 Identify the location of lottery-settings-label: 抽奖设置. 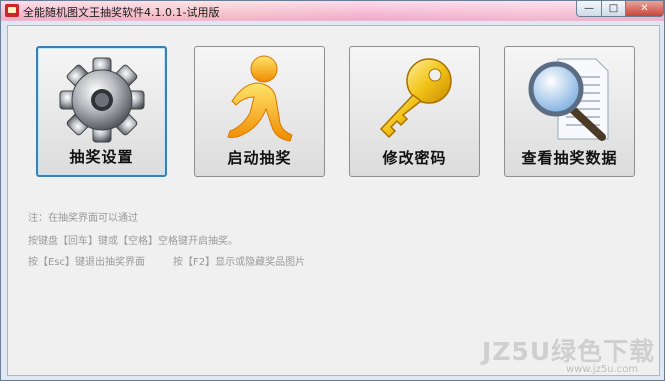
(101, 157).